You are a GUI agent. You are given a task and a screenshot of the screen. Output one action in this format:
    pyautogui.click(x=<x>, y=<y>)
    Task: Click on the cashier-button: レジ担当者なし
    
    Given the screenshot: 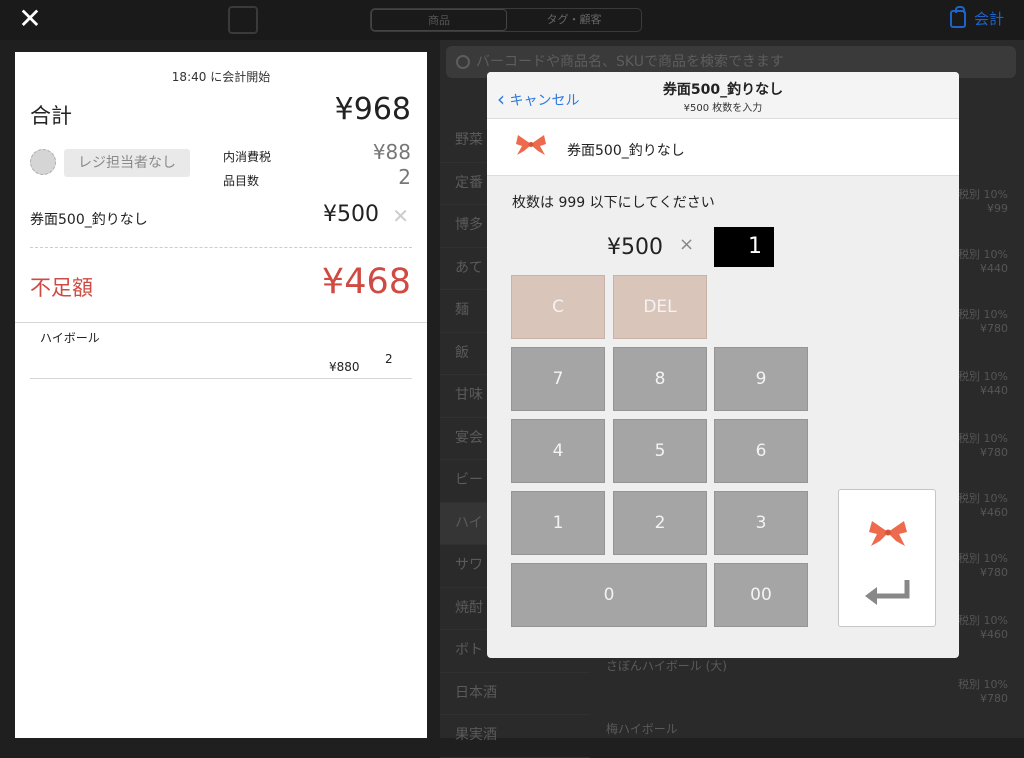 What is the action you would take?
    pyautogui.click(x=127, y=163)
    